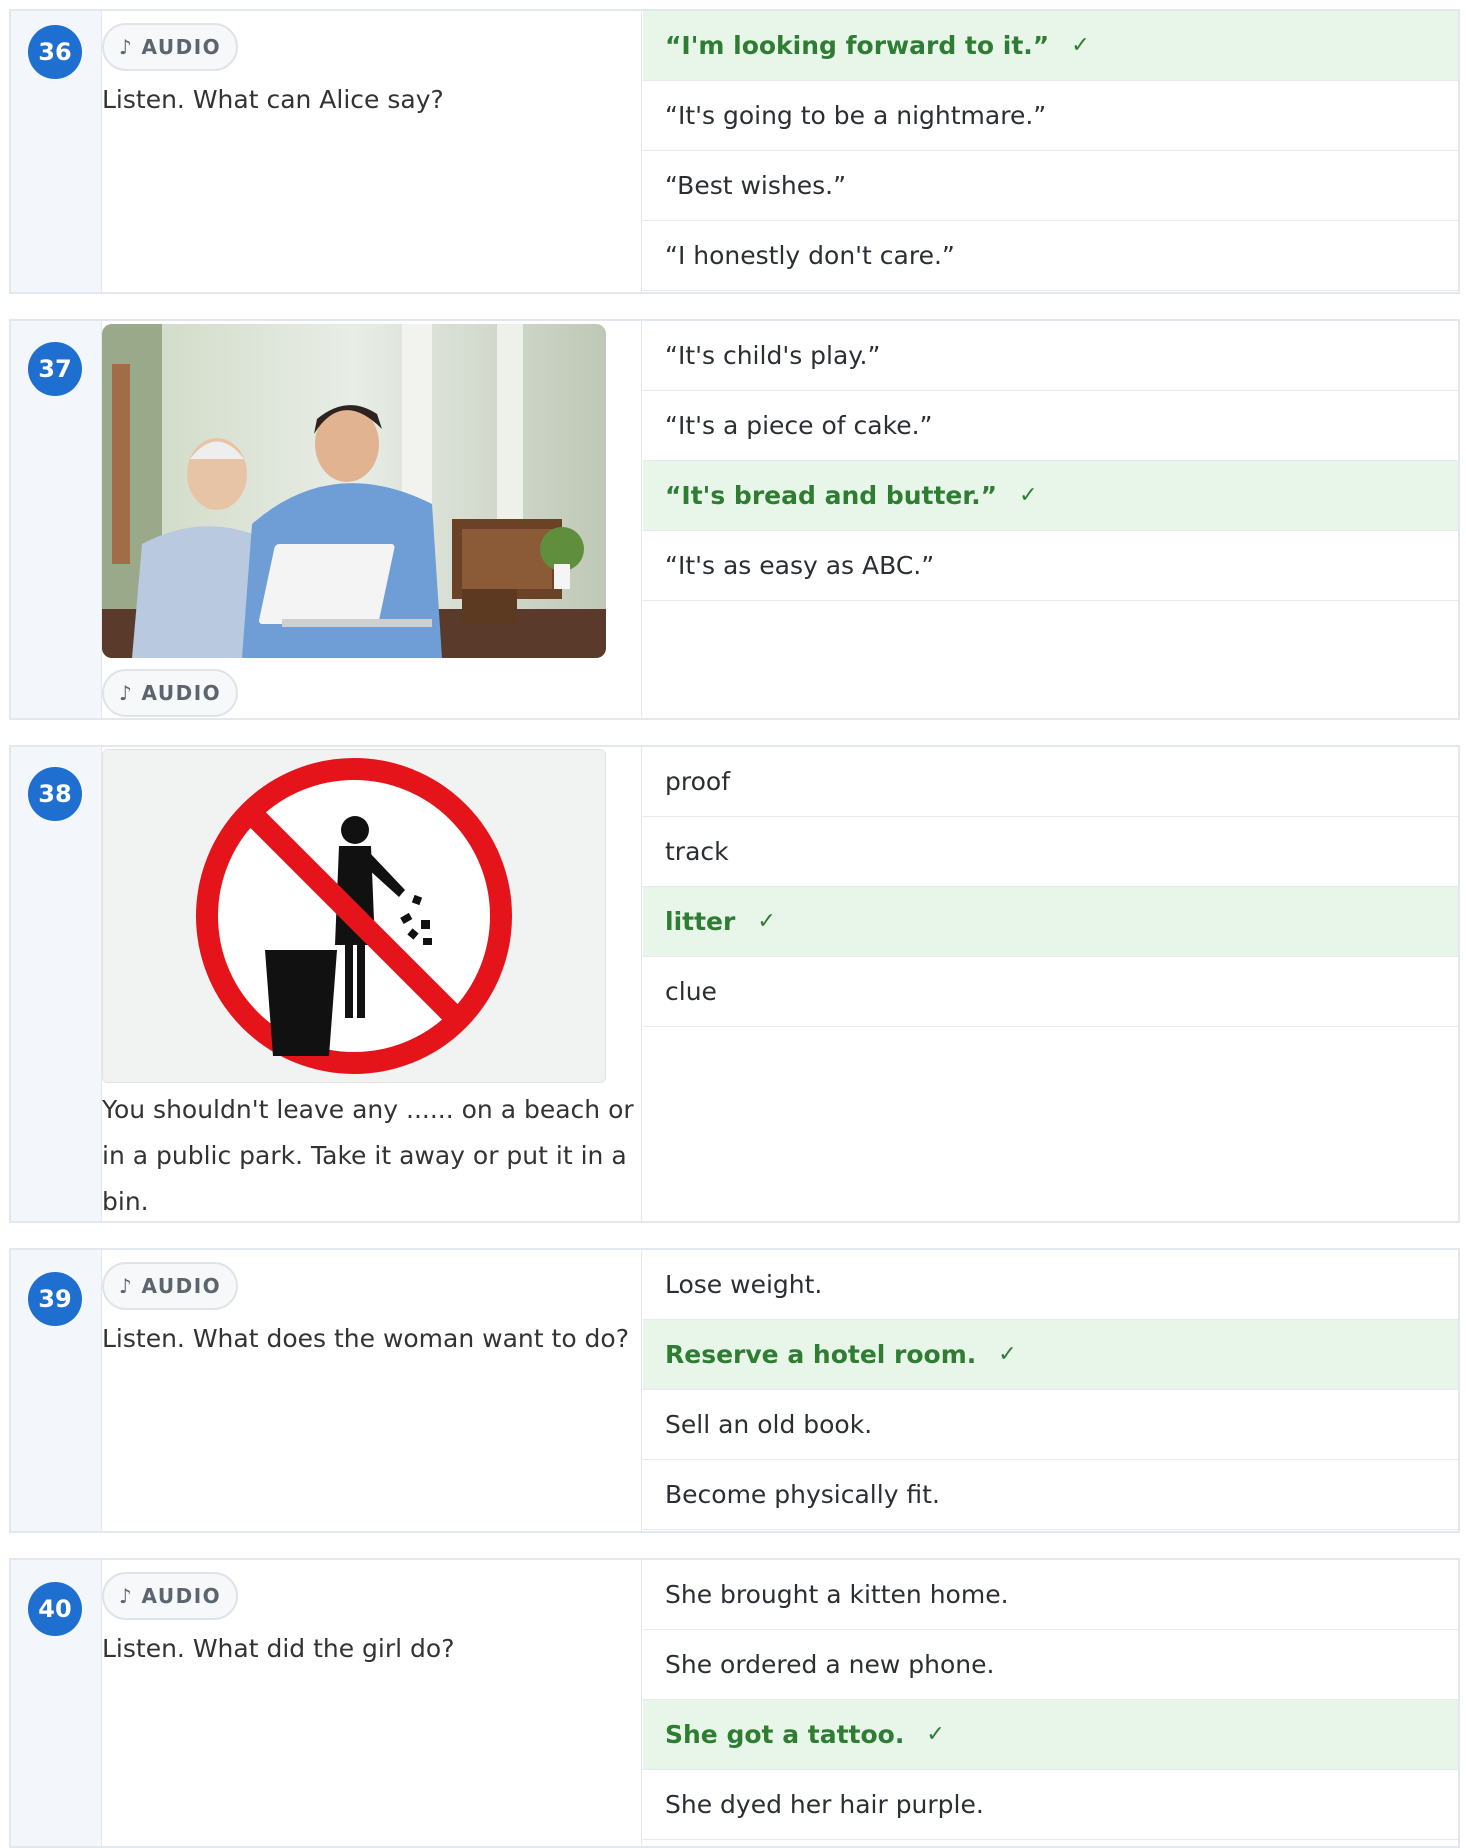 Image resolution: width=1466 pixels, height=1848 pixels. I want to click on question-prompt: Listen. What can Alice say?, so click(273, 99).